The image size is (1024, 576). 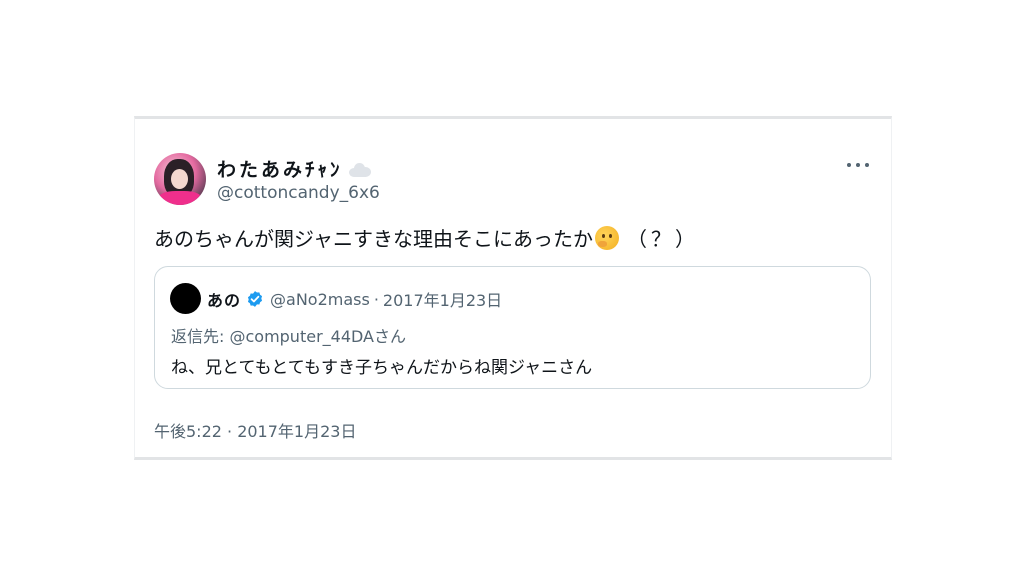 I want to click on cloud-icon, so click(x=359, y=169).